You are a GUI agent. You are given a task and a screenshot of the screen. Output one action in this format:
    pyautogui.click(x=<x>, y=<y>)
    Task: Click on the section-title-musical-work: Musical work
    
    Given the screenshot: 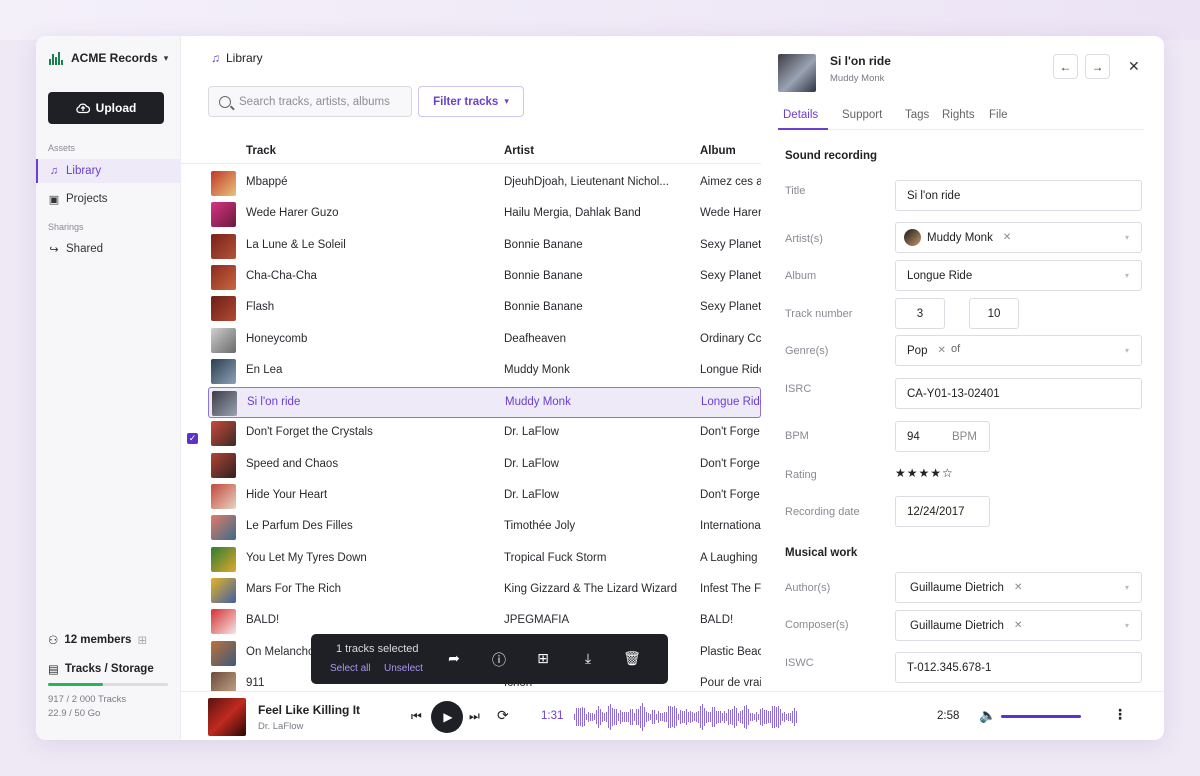 What is the action you would take?
    pyautogui.click(x=821, y=553)
    